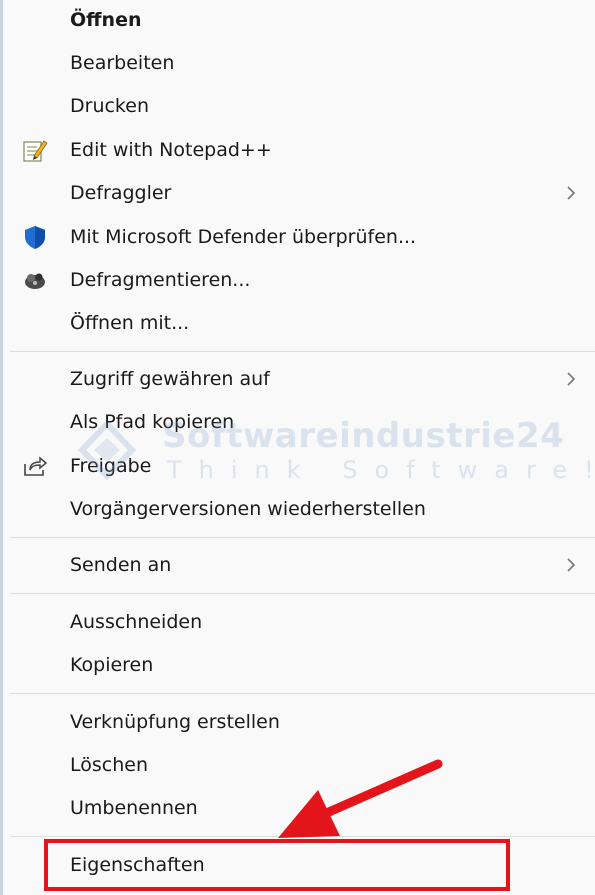 The width and height of the screenshot is (595, 895). What do you see at coordinates (111, 466) in the screenshot?
I see `menu-item-label: Freigabe` at bounding box center [111, 466].